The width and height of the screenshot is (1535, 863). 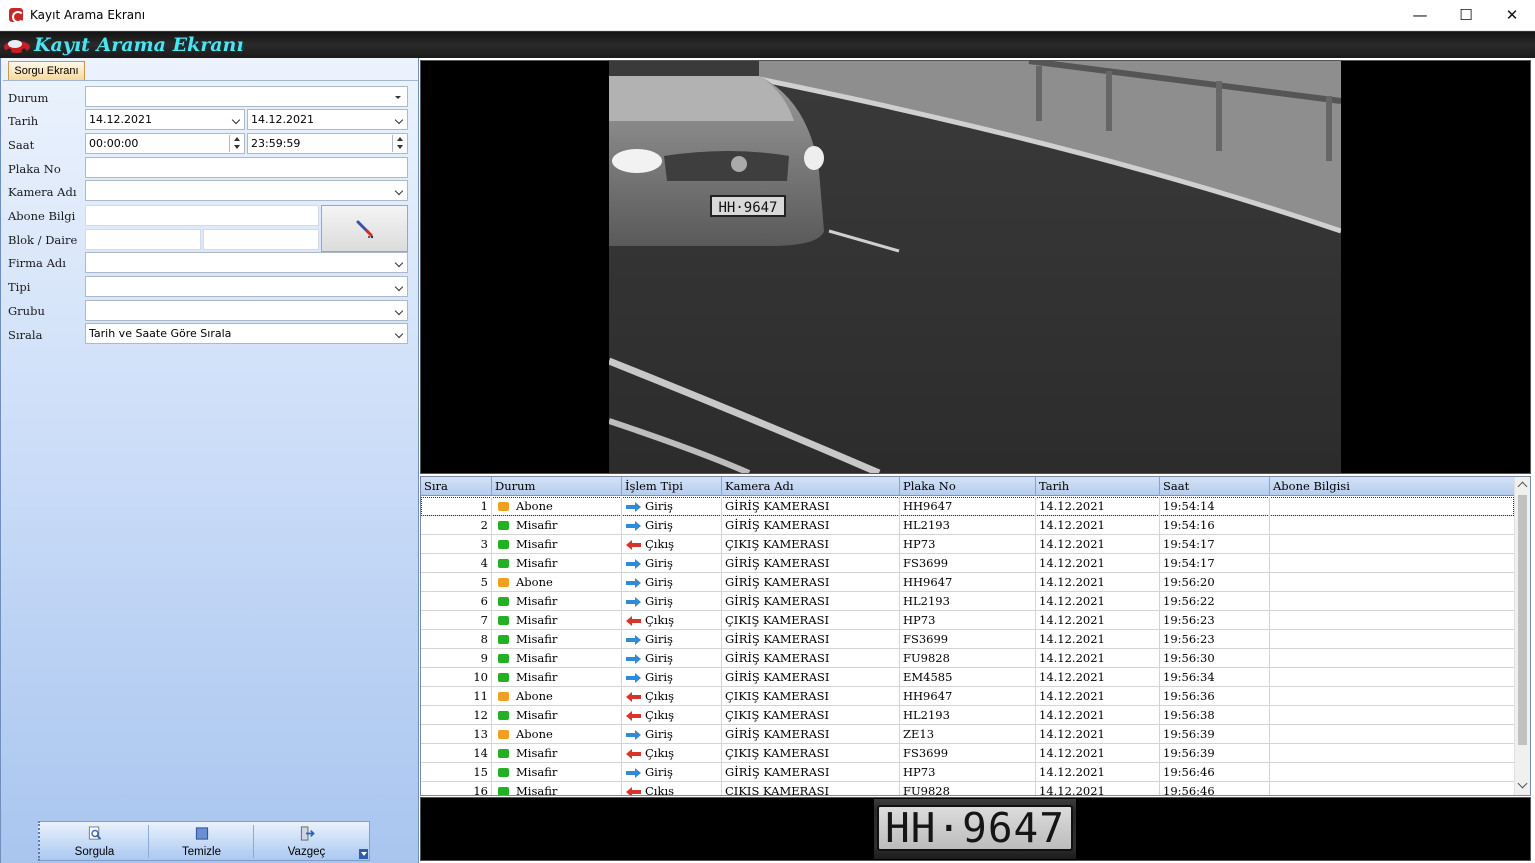 What do you see at coordinates (456, 544) in the screenshot?
I see `cell-sira: 3` at bounding box center [456, 544].